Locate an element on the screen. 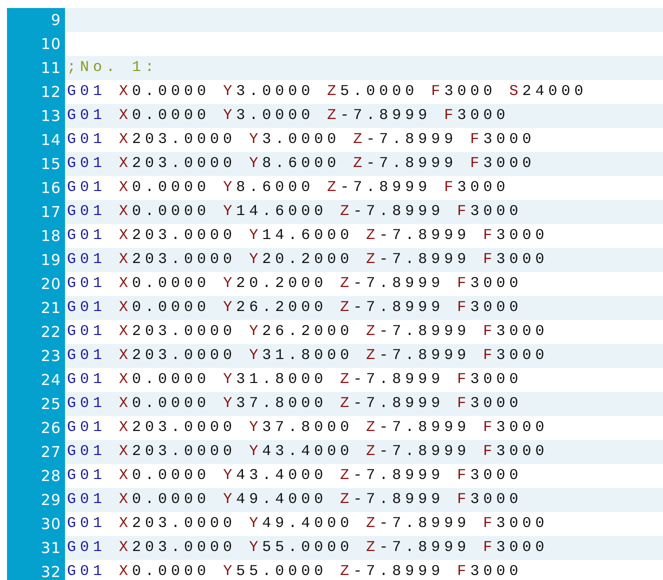 This screenshot has width=663, height=580. code-line: G01 X 0.0000 Y 14.6000 Z-7.8999 F 3000 is located at coordinates (294, 211).